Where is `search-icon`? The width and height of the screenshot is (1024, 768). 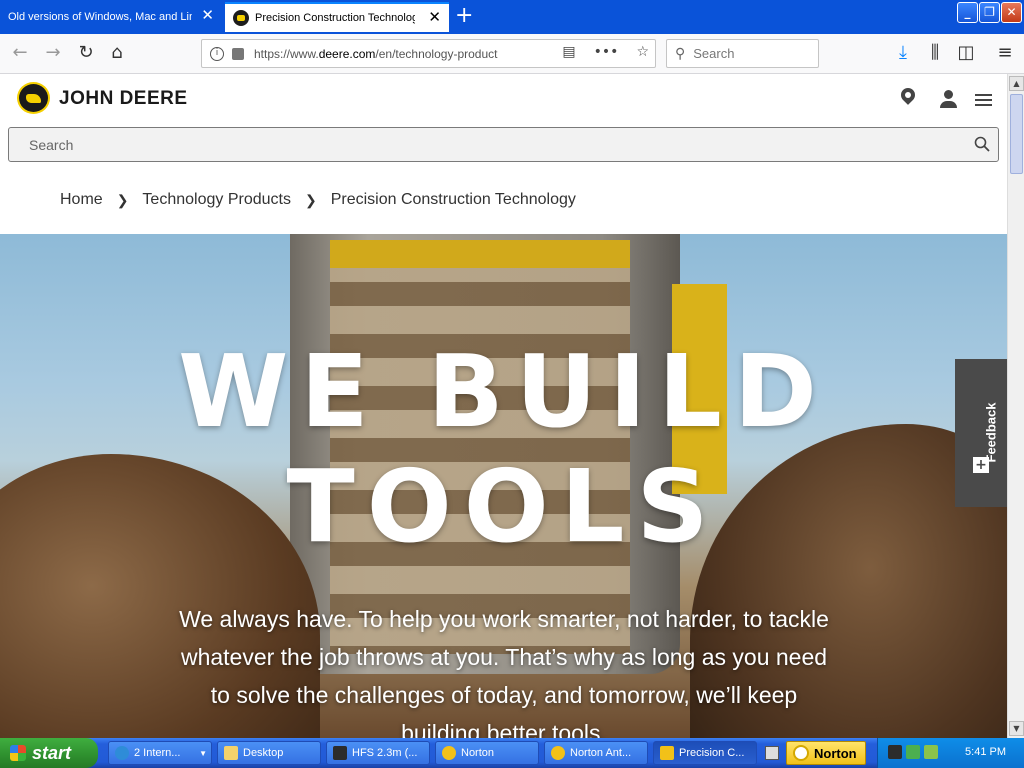
search-icon is located at coordinates (982, 144).